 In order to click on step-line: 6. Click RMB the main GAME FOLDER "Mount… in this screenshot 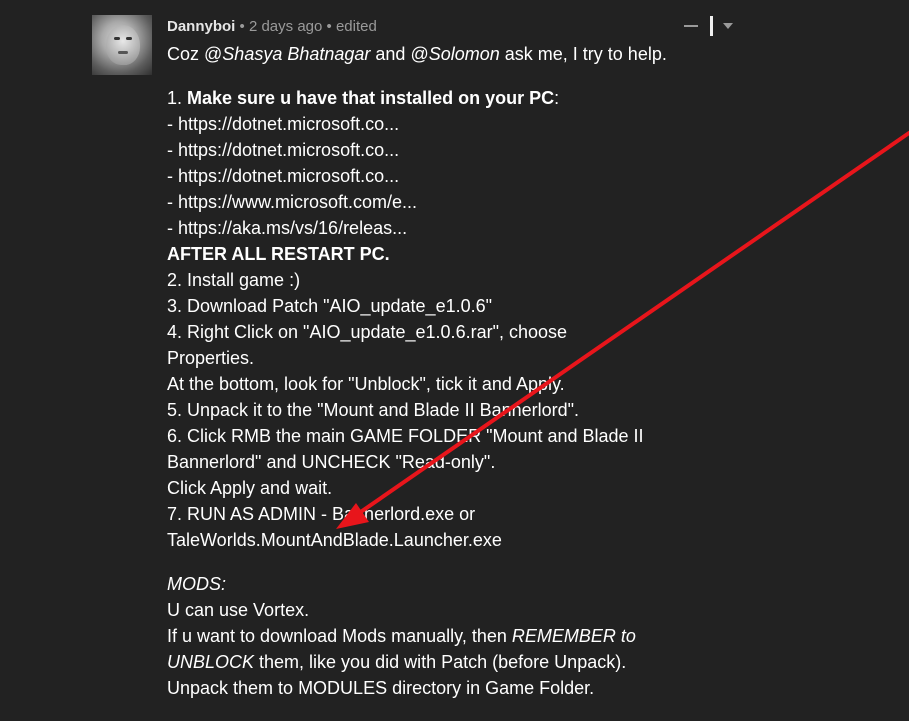, I will do `click(405, 436)`.